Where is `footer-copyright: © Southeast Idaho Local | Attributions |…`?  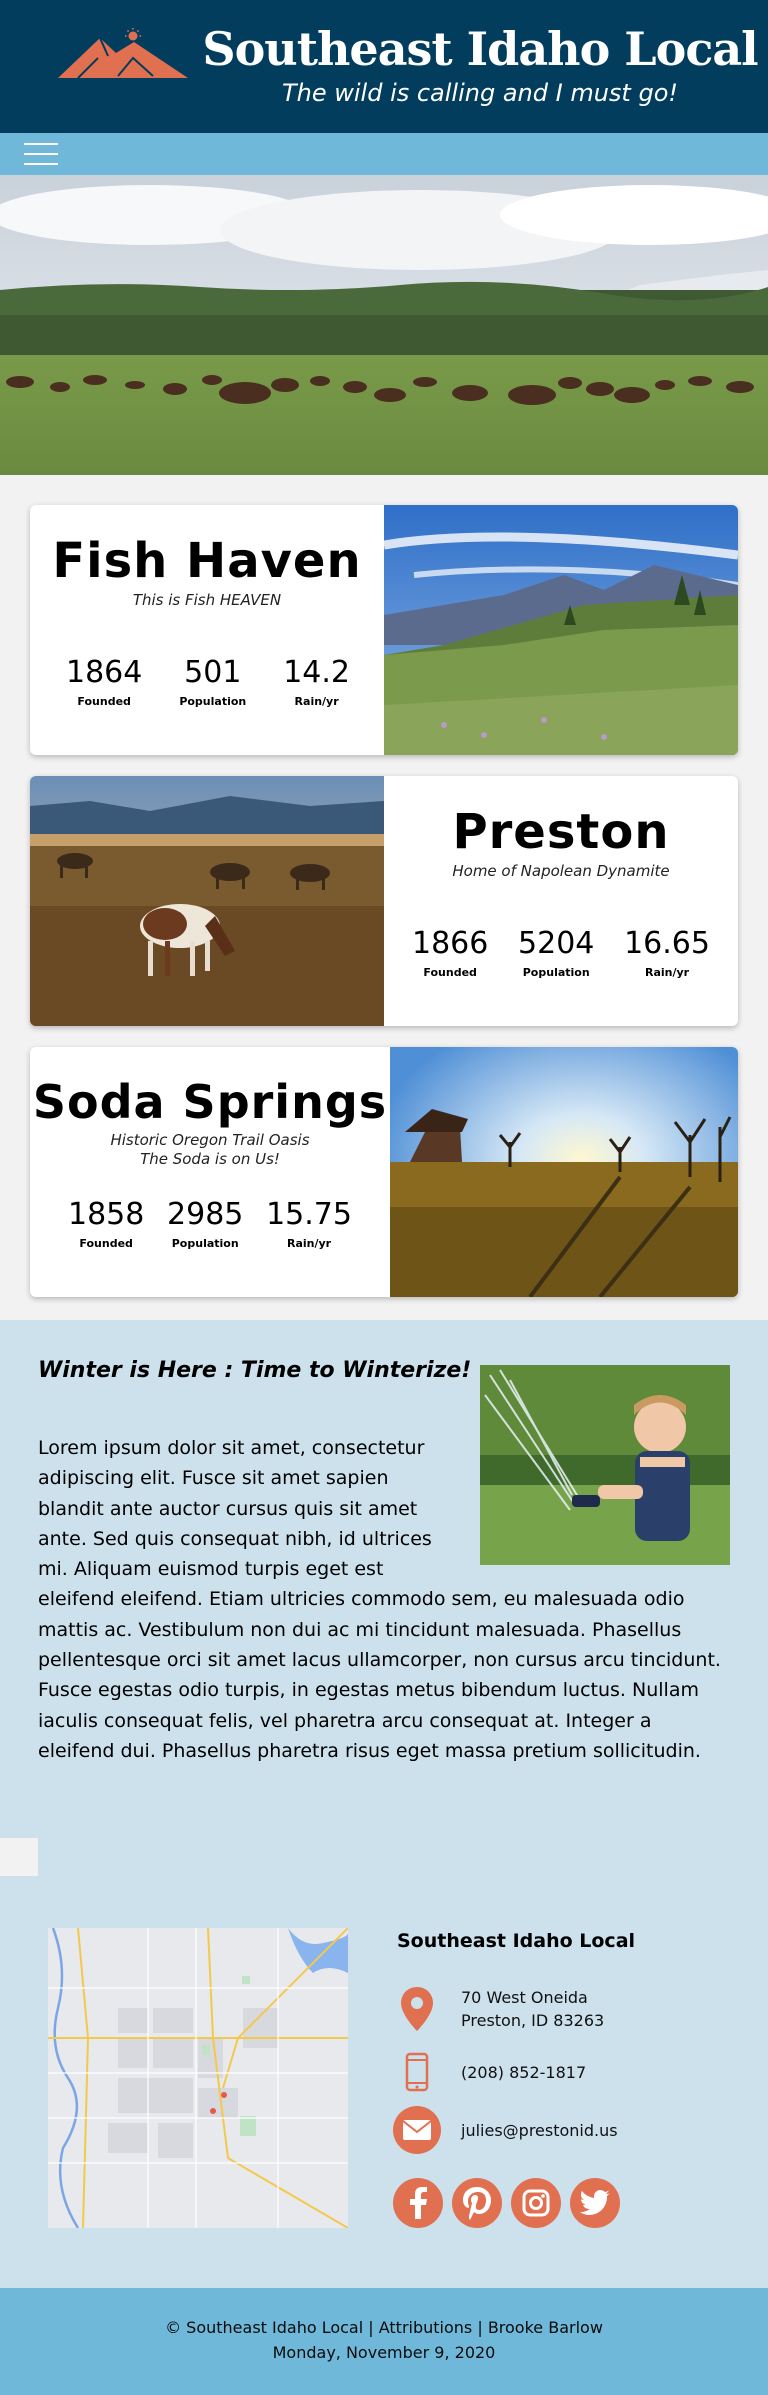
footer-copyright: © Southeast Idaho Local | Attributions |… is located at coordinates (384, 2327).